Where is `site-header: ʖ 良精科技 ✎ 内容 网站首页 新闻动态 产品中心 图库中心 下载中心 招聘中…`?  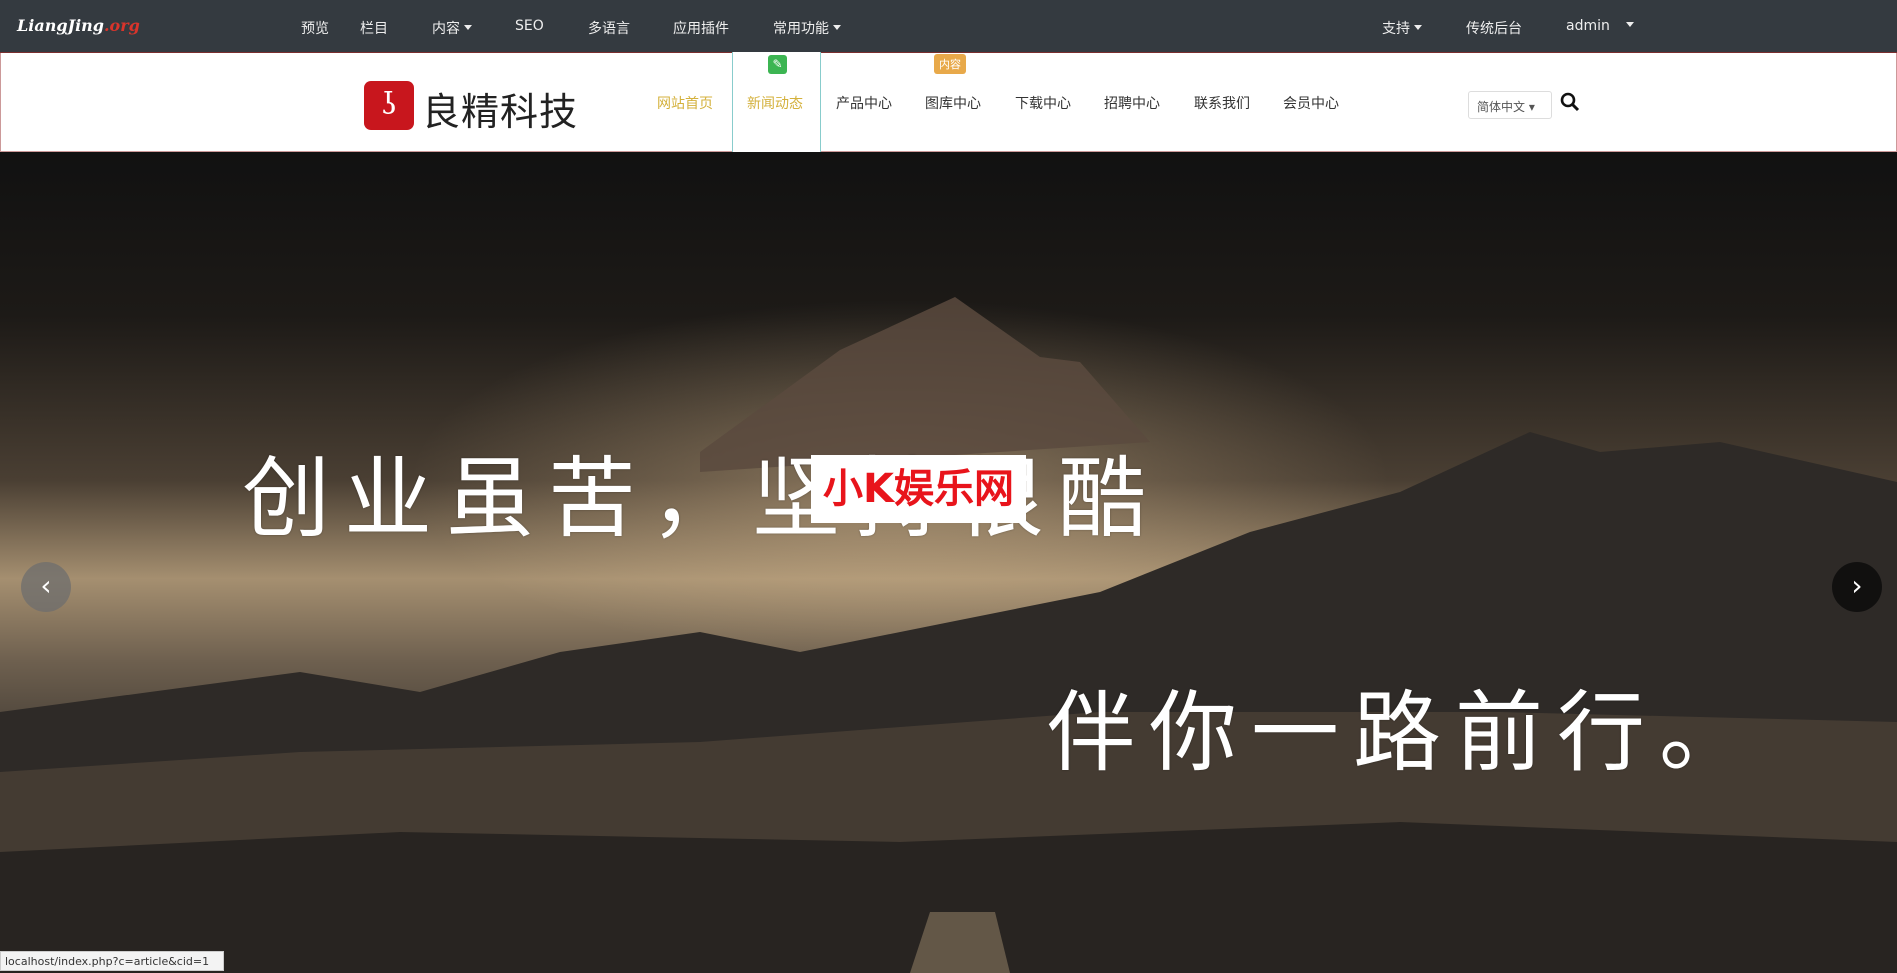
site-header: ʖ 良精科技 ✎ 内容 网站首页 新闻动态 产品中心 图库中心 下载中心 招聘中… is located at coordinates (948, 102).